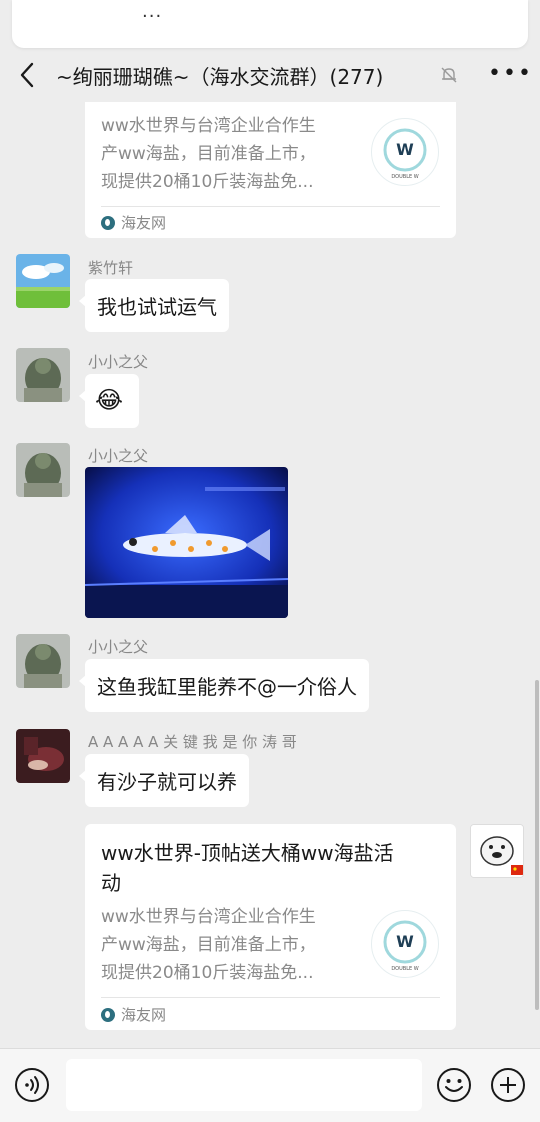 The image size is (540, 1122). I want to click on message-bubble: 这鱼我缸里能养不@一介俗人, so click(224, 685).